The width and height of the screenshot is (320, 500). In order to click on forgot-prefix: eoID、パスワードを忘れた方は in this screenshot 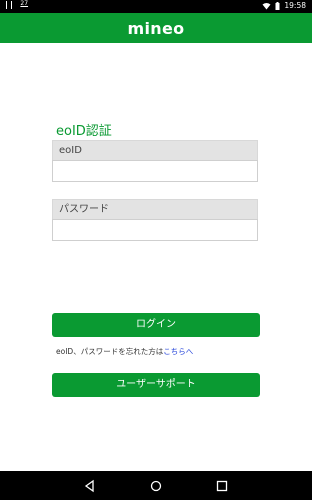, I will do `click(110, 351)`.